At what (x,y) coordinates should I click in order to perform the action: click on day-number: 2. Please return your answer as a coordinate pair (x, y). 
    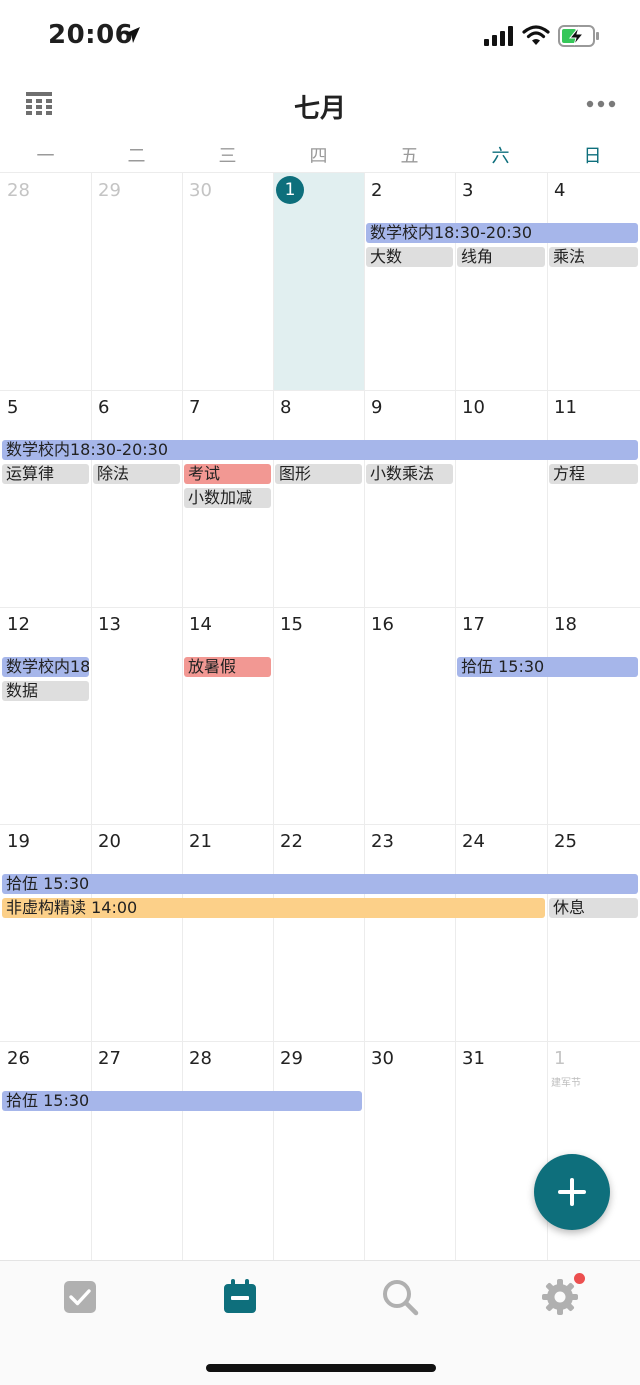
    Looking at the image, I should click on (377, 190).